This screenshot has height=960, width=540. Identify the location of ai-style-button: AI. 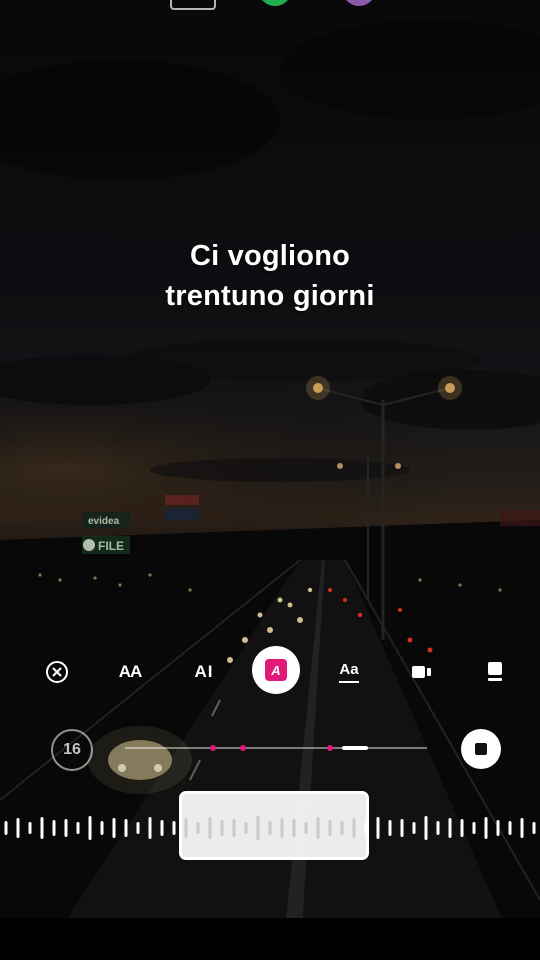
(204, 672).